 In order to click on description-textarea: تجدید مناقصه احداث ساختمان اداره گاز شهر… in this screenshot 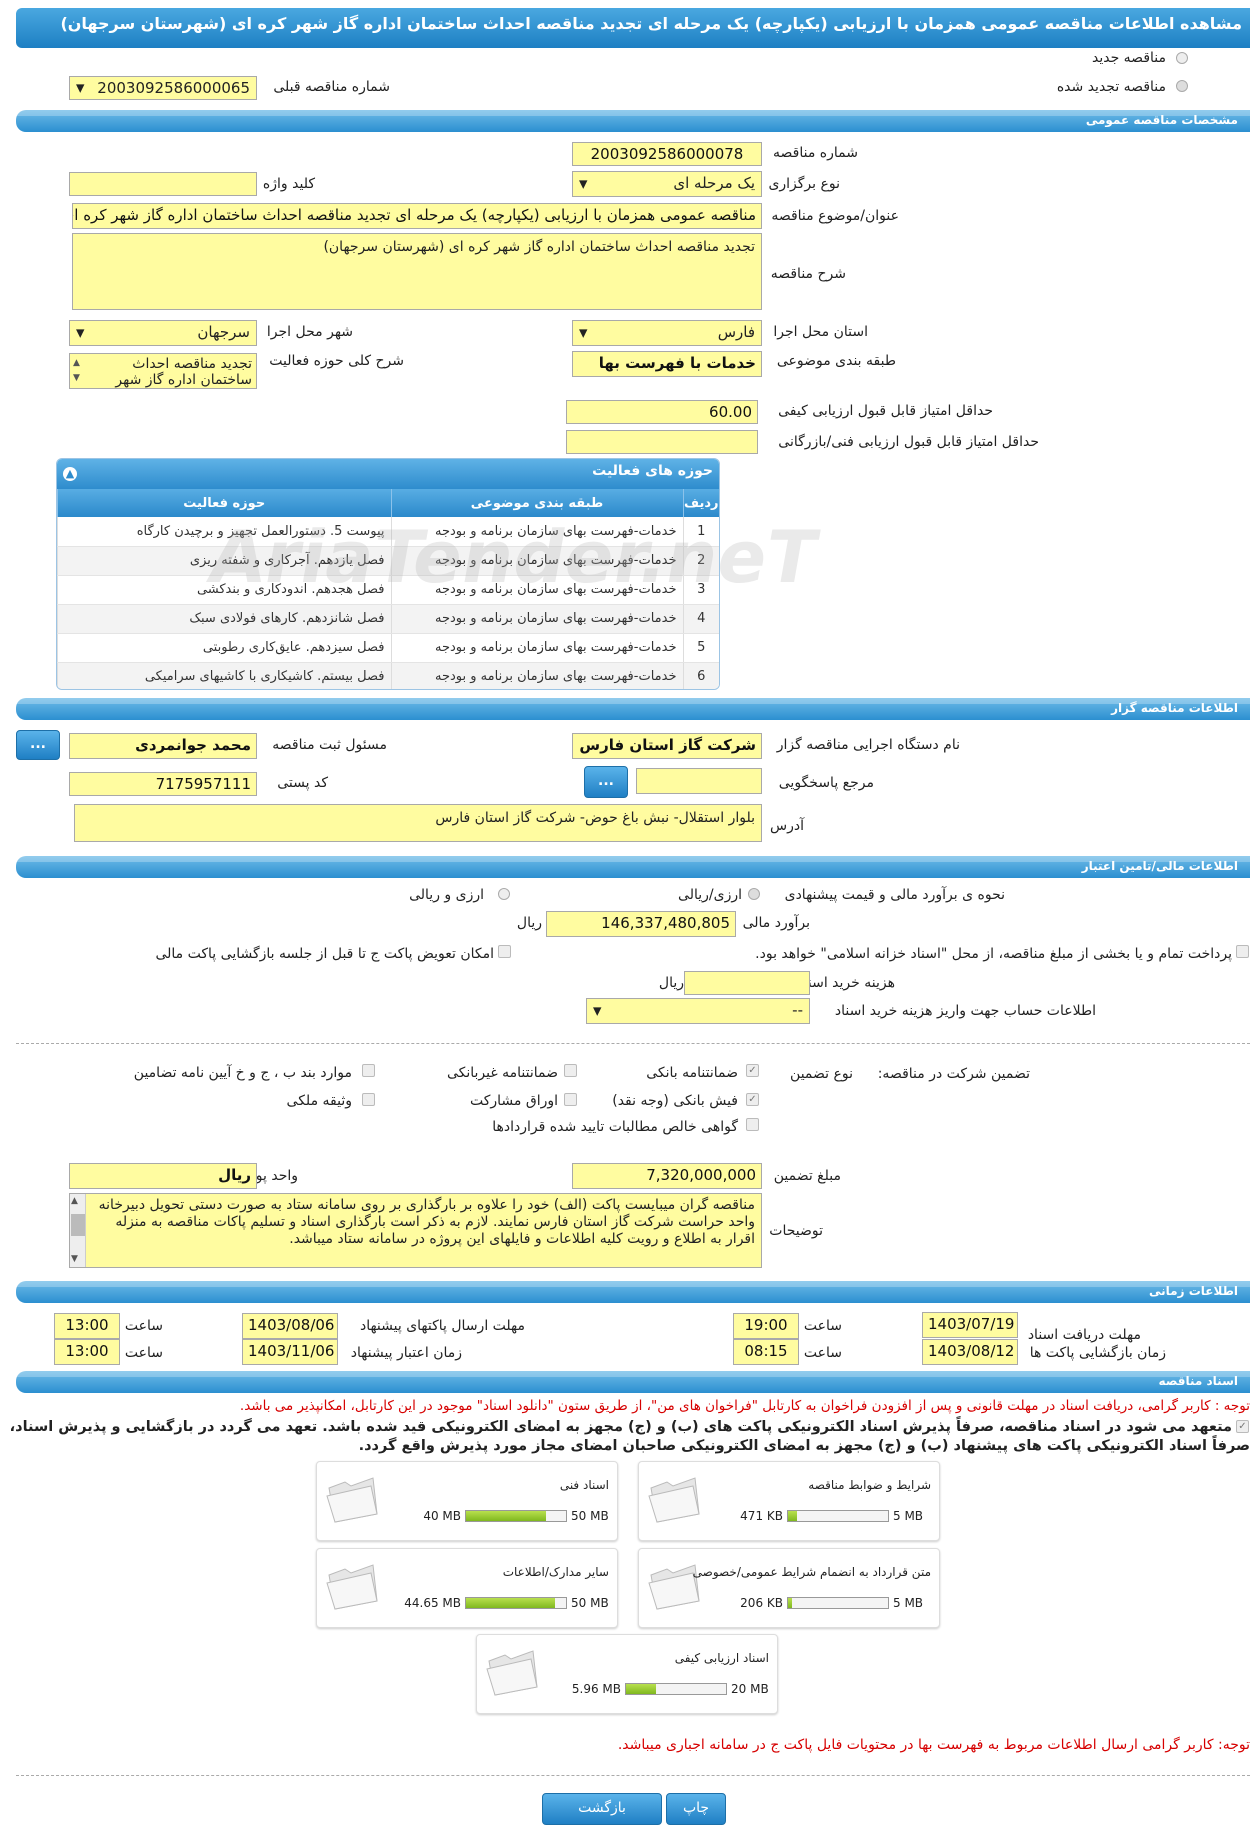, I will do `click(417, 271)`.